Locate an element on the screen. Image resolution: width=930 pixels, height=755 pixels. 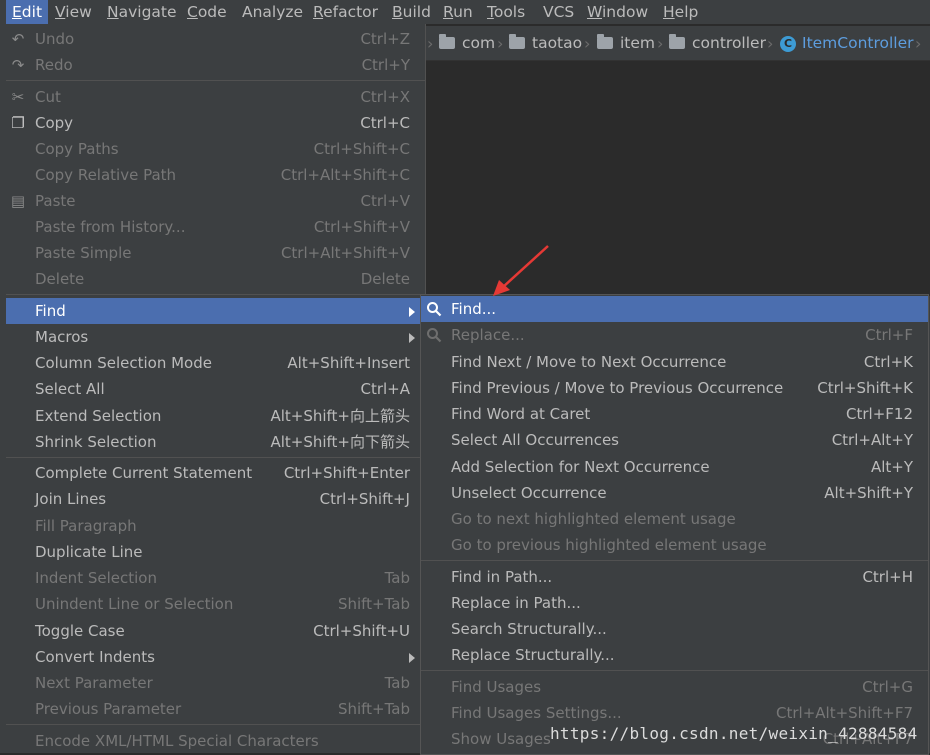
menu-item-duplicate-line: Duplicate Line is located at coordinates (215, 552).